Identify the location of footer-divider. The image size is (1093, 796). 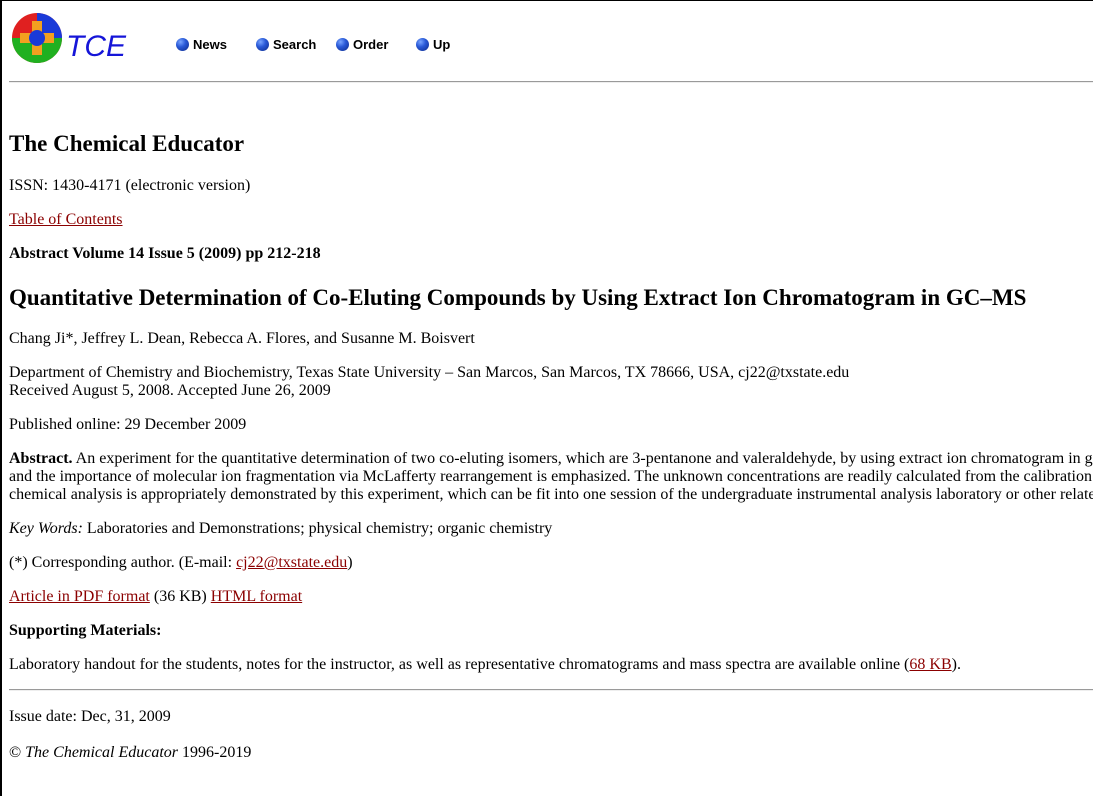
(551, 690).